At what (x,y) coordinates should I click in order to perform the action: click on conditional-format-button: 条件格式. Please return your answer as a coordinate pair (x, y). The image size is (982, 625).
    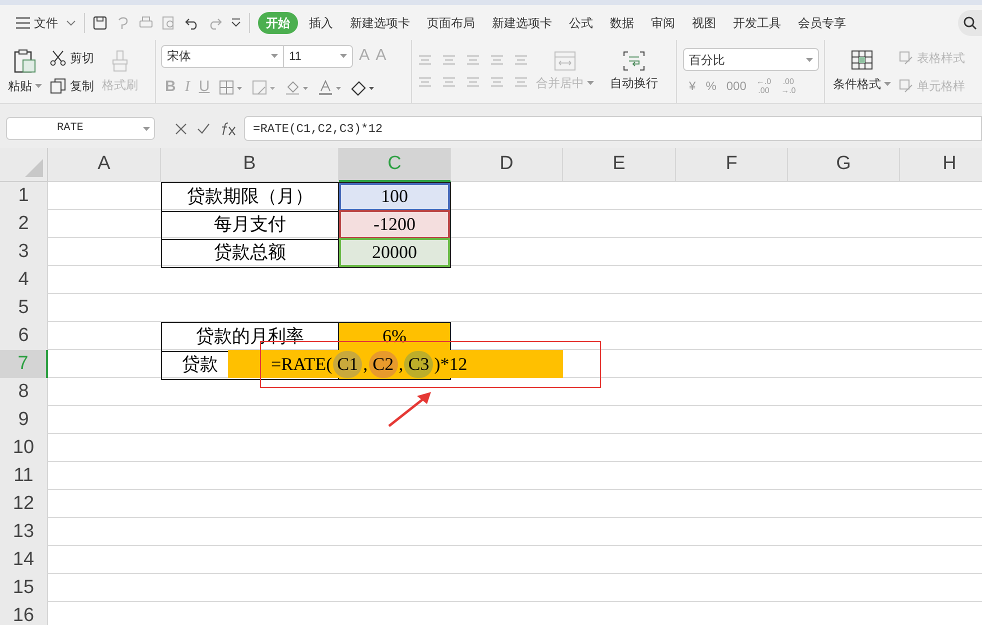
    Looking at the image, I should click on (862, 71).